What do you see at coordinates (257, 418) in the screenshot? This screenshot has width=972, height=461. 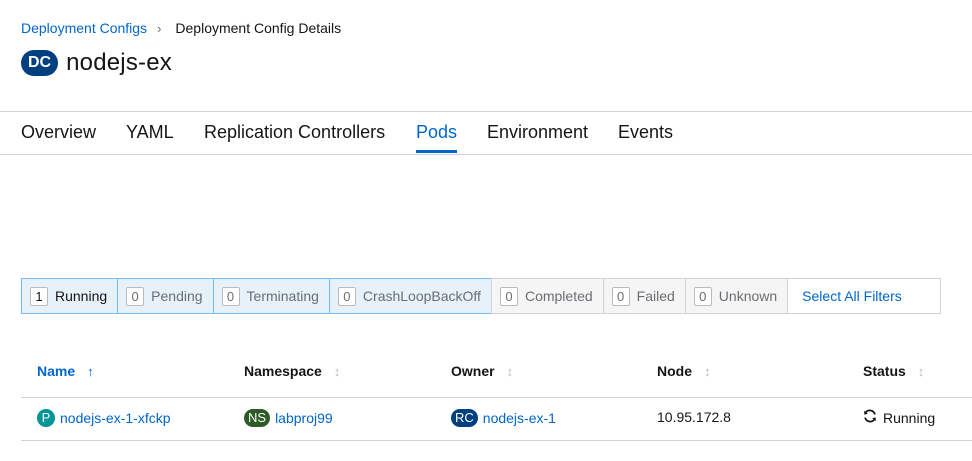 I see `namespace-badge: NS` at bounding box center [257, 418].